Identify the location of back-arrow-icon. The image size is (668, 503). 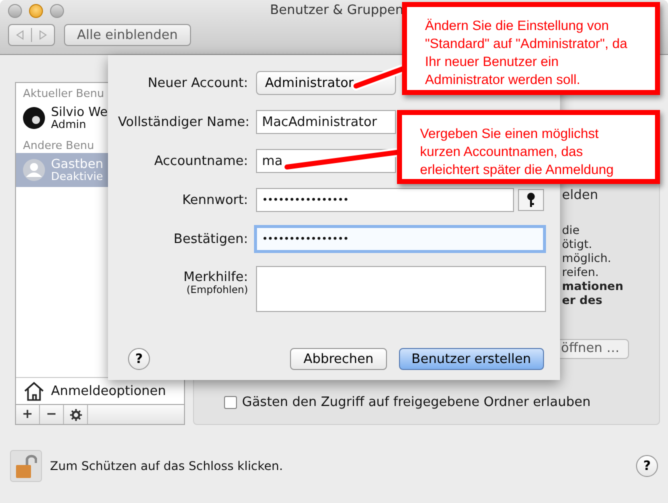
(20, 35).